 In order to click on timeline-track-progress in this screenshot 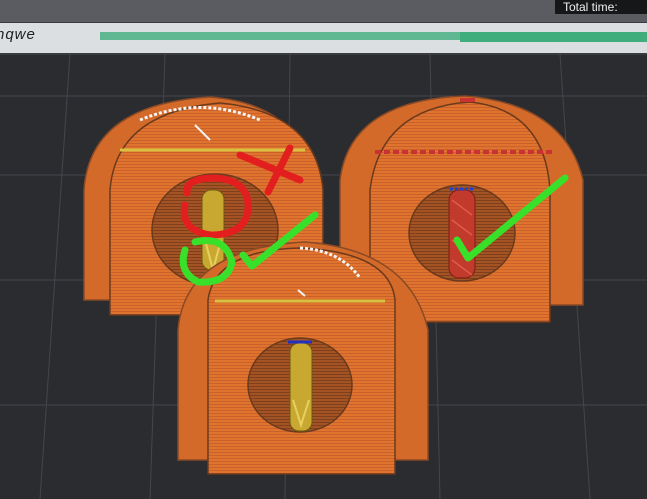, I will do `click(553, 37)`.